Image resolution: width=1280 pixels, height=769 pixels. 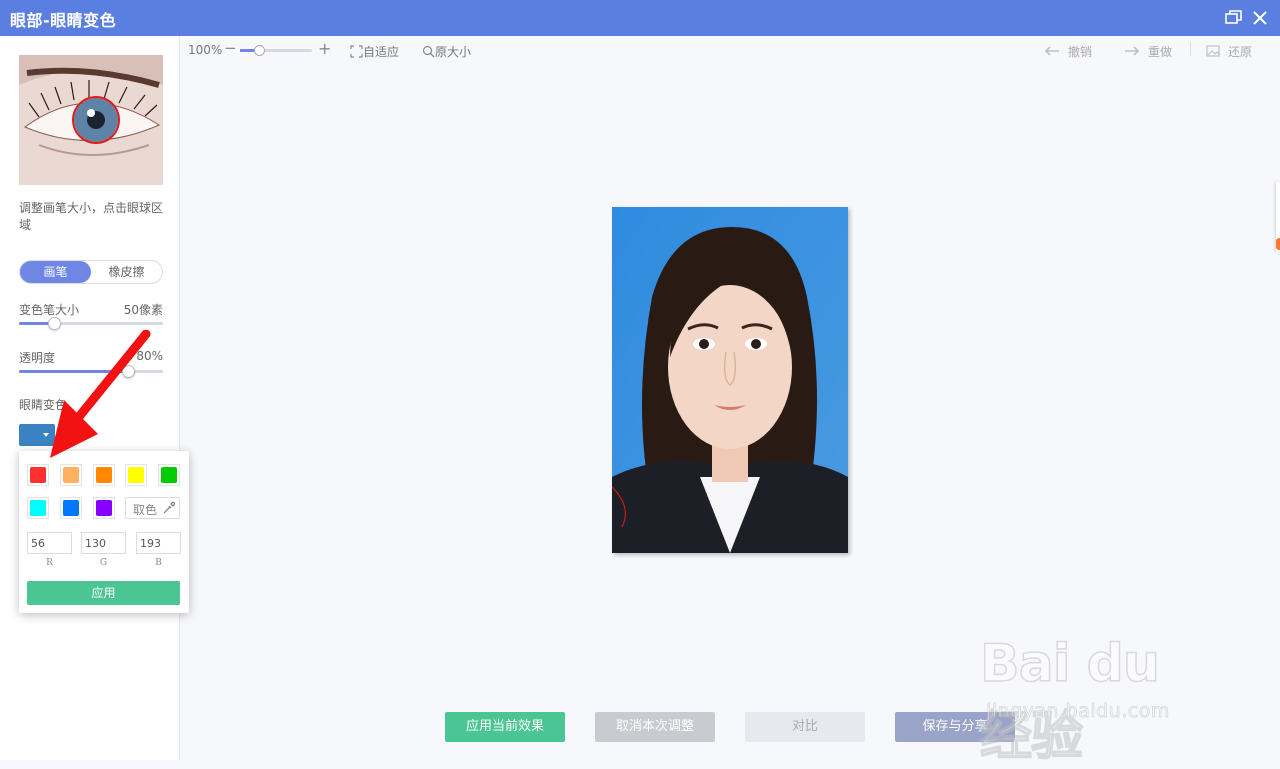 What do you see at coordinates (91, 216) in the screenshot?
I see `hint-text: 调整画笔大小，点击眼球区域` at bounding box center [91, 216].